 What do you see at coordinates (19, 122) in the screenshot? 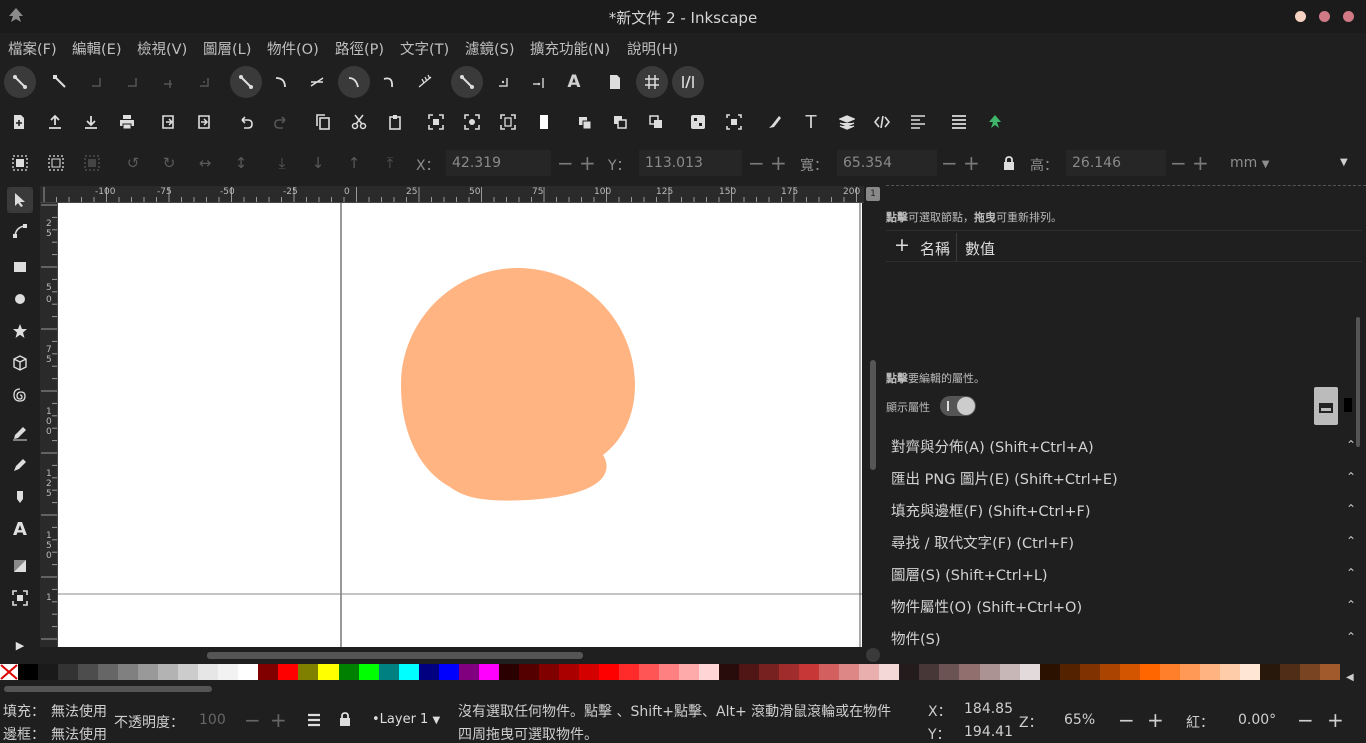
I see `new-document-icon` at bounding box center [19, 122].